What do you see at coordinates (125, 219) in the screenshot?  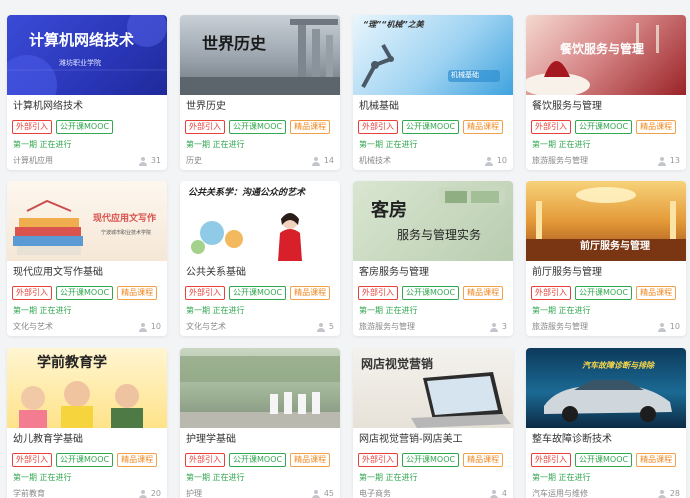 I see `cover-title: 现代应用文写作` at bounding box center [125, 219].